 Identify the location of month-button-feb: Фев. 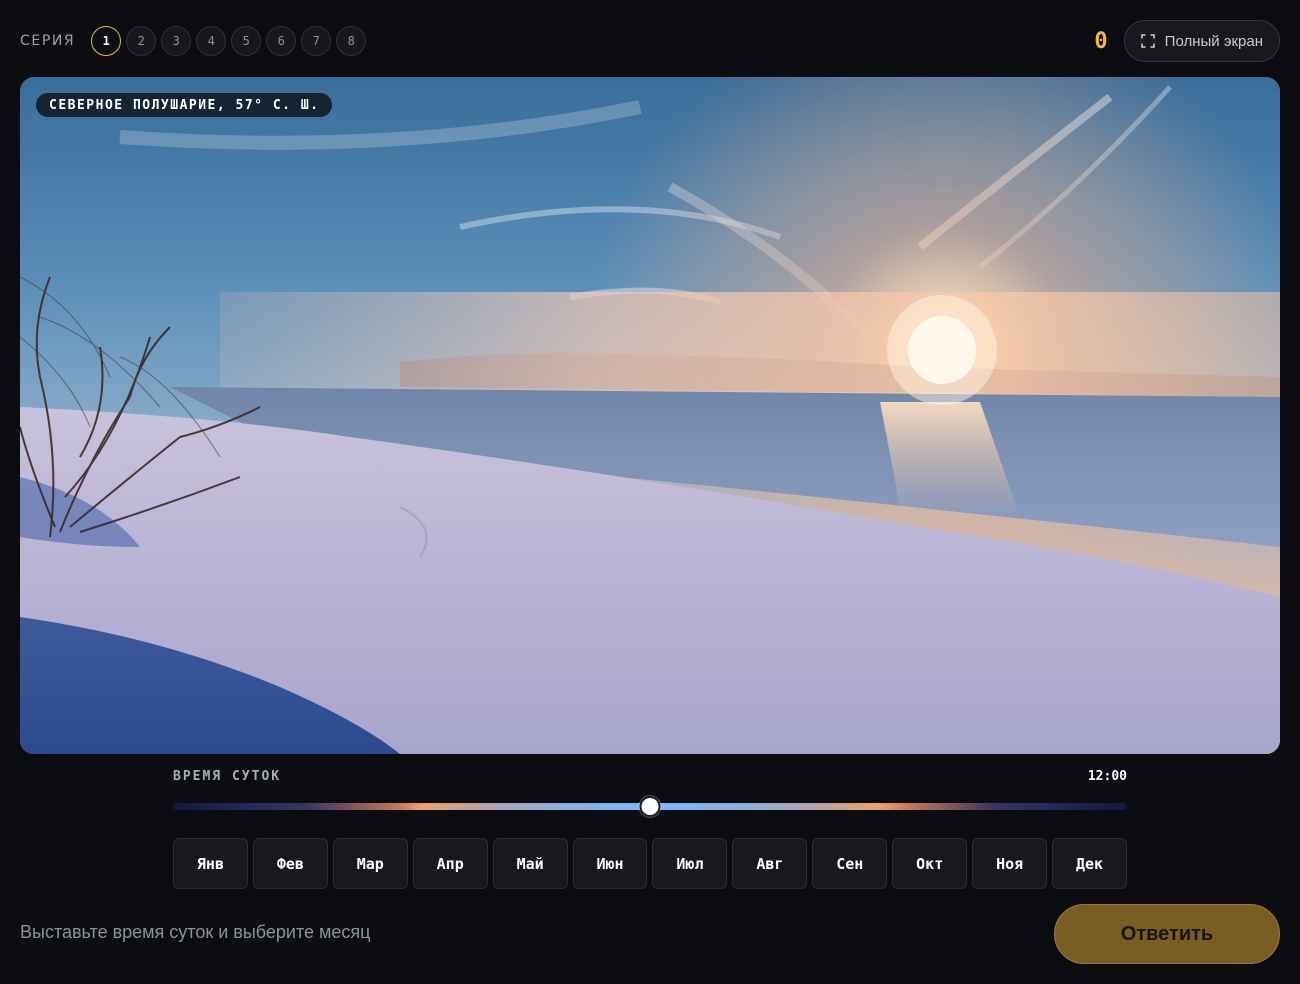
(290, 863).